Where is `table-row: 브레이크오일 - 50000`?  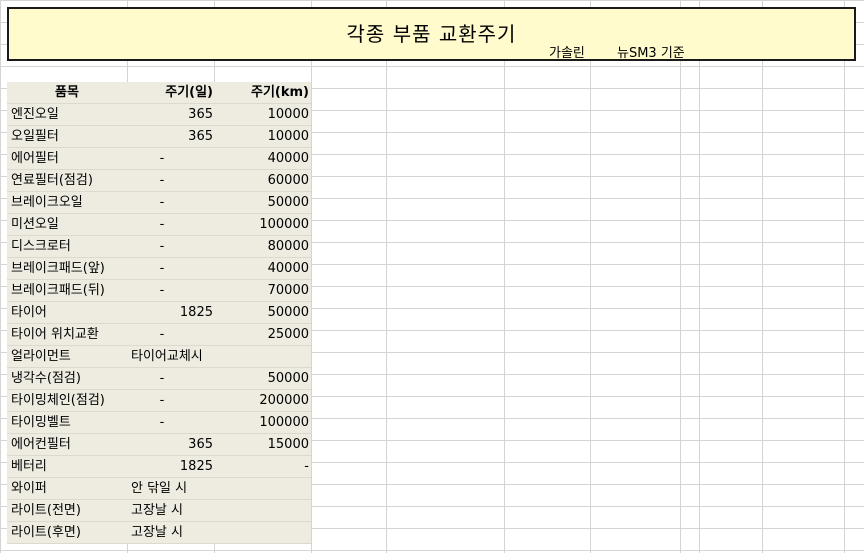 table-row: 브레이크오일 - 50000 is located at coordinates (159, 203).